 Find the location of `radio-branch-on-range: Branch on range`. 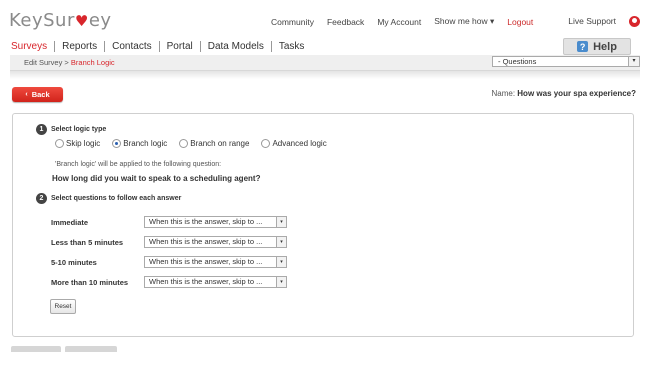

radio-branch-on-range: Branch on range is located at coordinates (214, 143).